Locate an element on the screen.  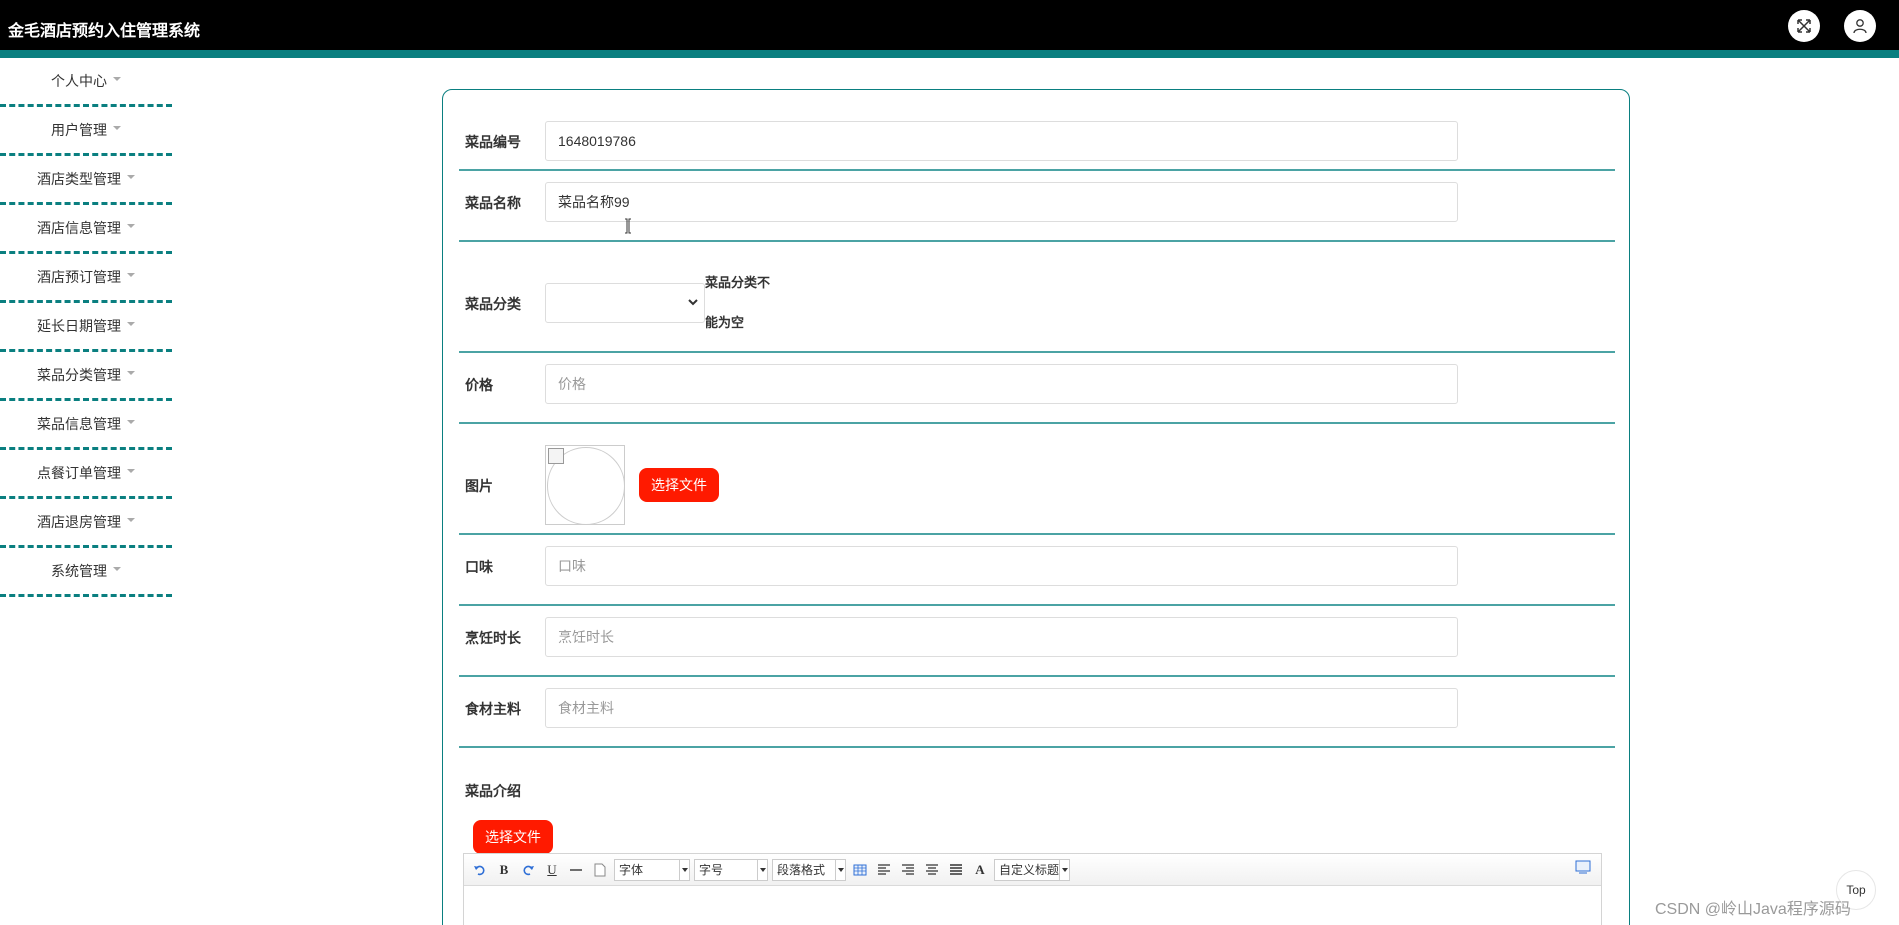
align-justify-icon is located at coordinates (956, 870).